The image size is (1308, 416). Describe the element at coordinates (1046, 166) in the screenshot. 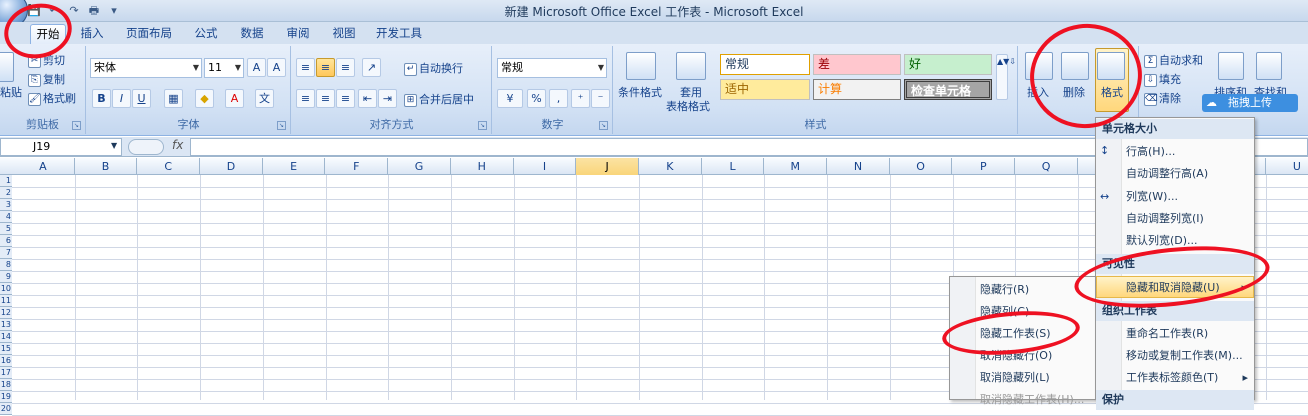

I see `column-header-q: Q` at that location.